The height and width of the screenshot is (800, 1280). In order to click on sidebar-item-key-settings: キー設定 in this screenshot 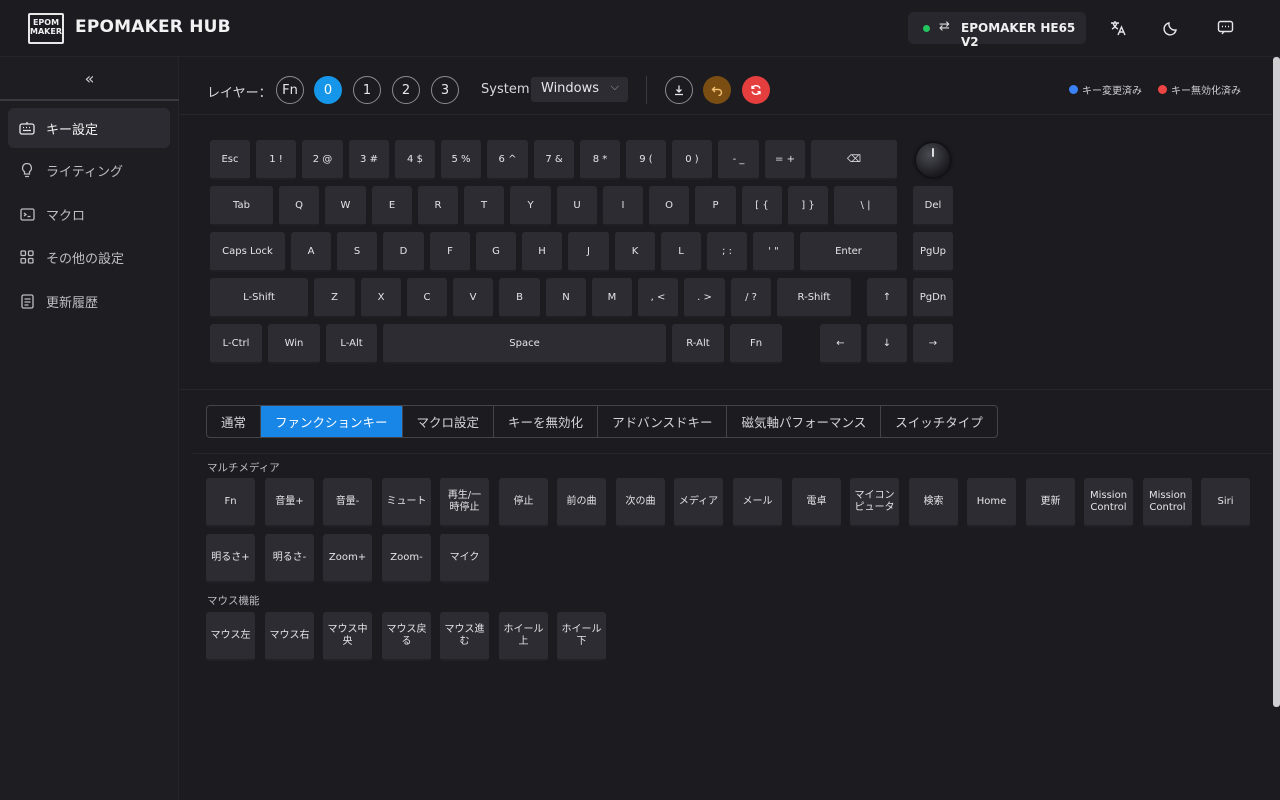, I will do `click(89, 128)`.